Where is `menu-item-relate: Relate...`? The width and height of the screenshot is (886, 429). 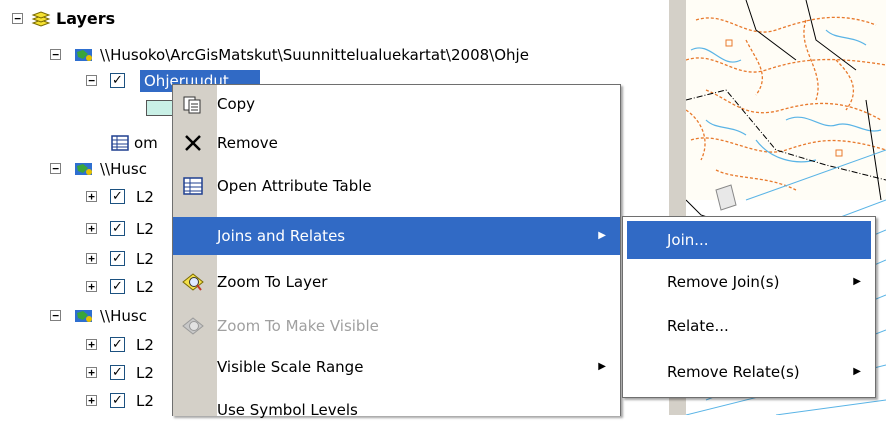 menu-item-relate: Relate... is located at coordinates (749, 326).